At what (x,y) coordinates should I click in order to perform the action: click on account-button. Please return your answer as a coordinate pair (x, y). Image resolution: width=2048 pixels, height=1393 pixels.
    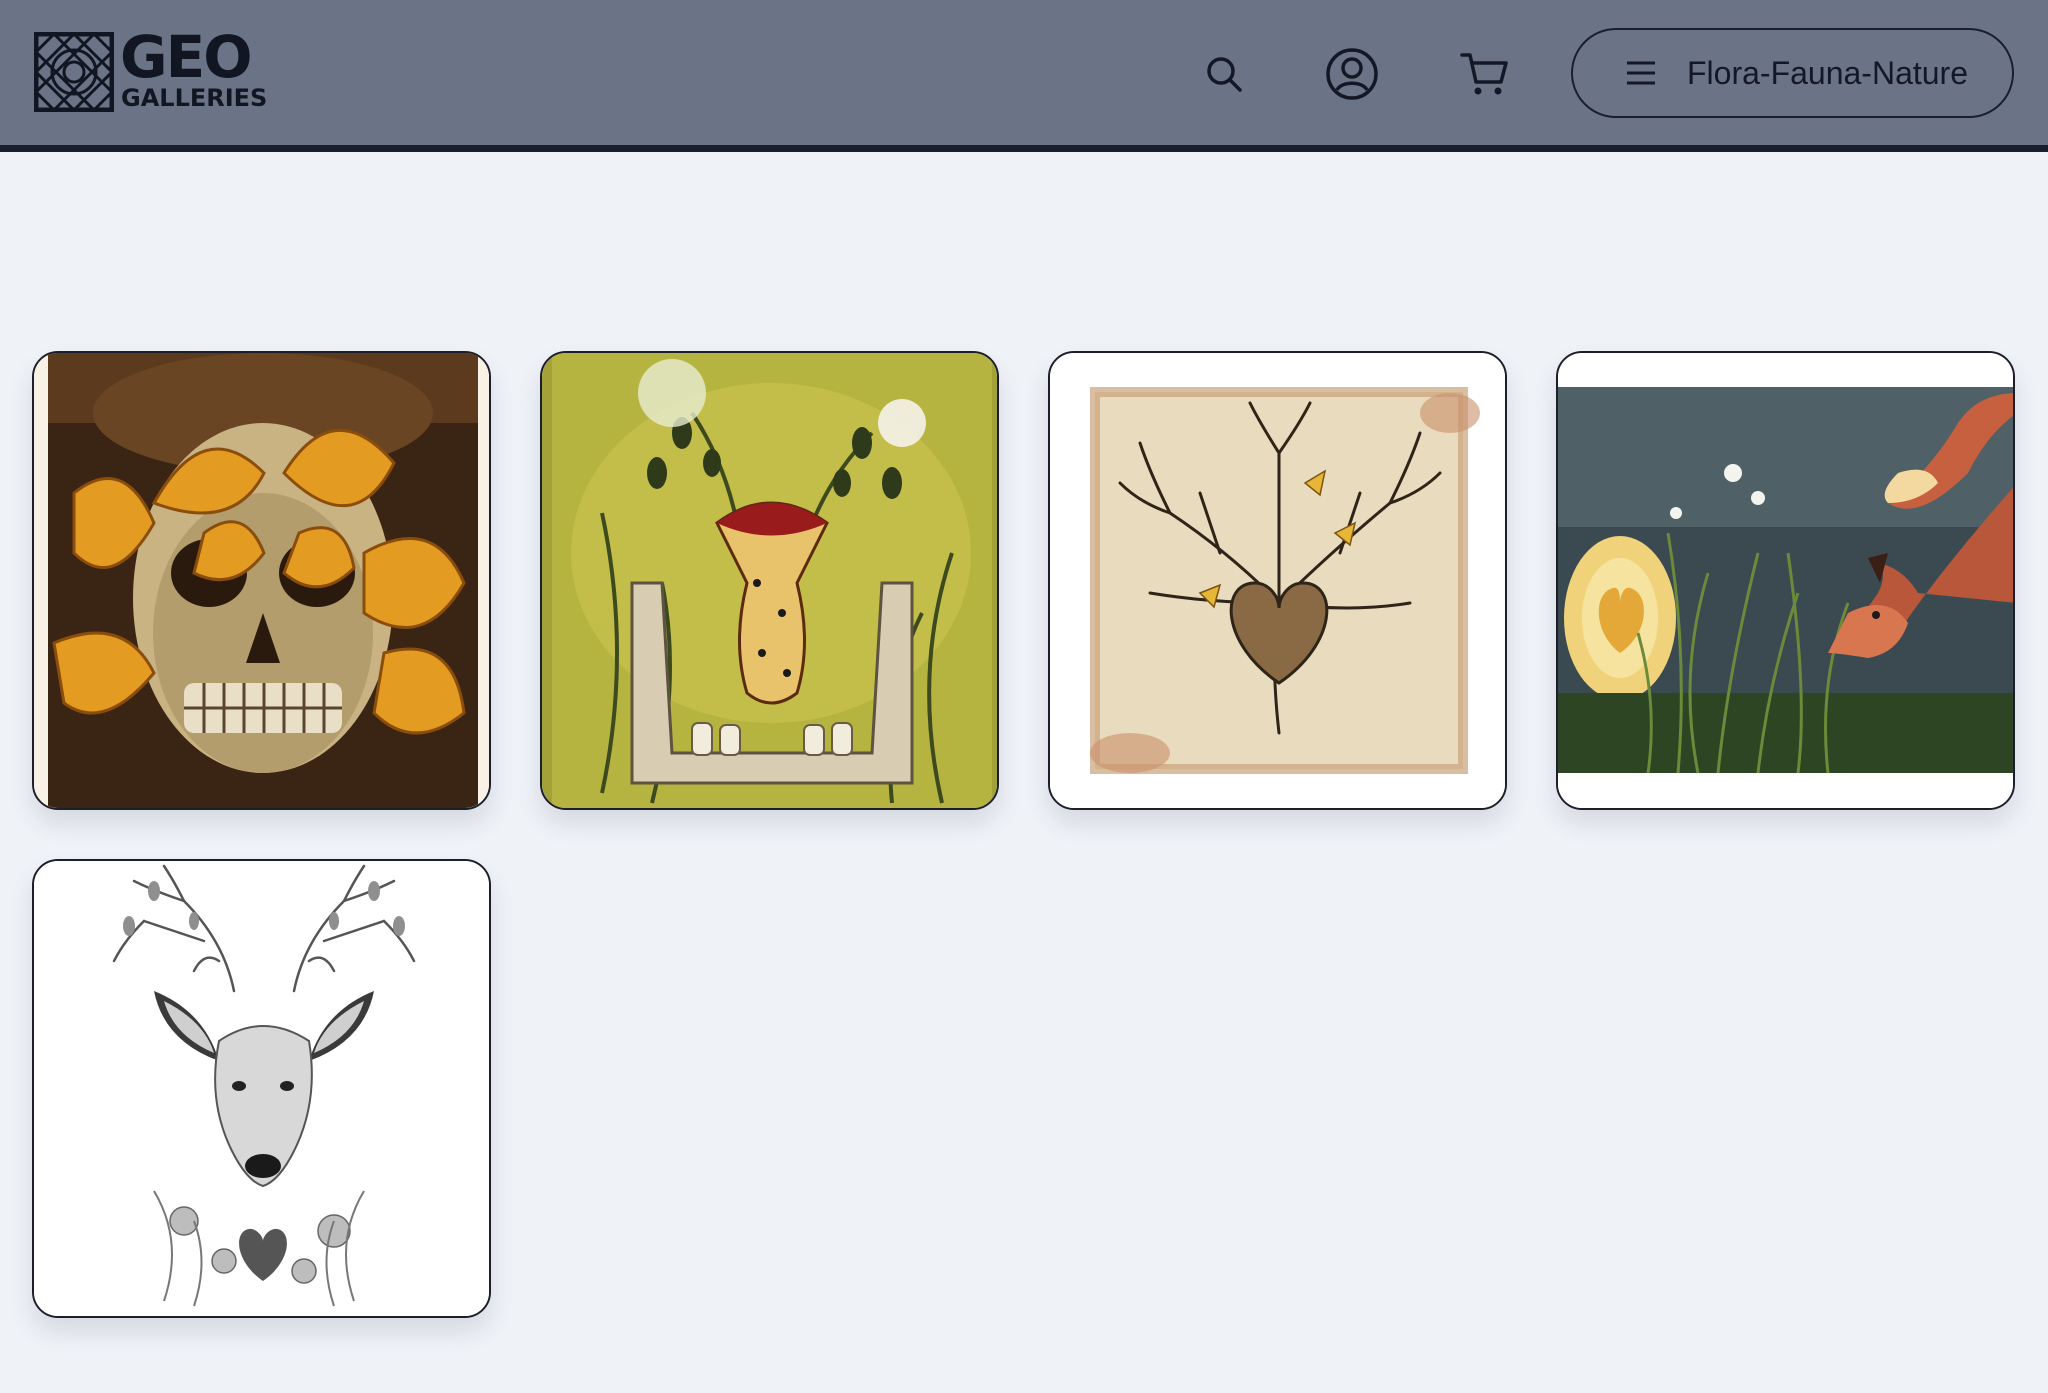
    Looking at the image, I should click on (1352, 74).